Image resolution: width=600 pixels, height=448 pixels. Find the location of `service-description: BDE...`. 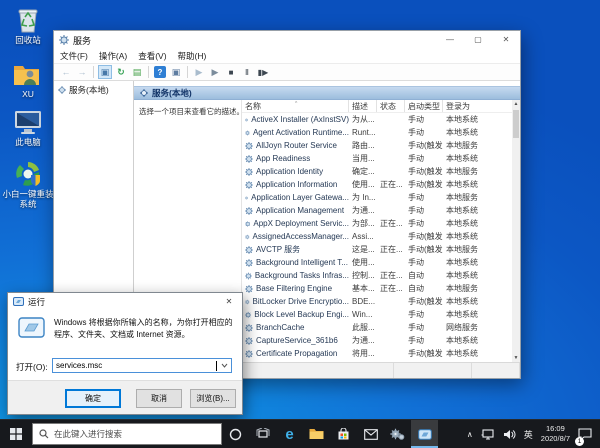

service-description: BDE... is located at coordinates (364, 301).